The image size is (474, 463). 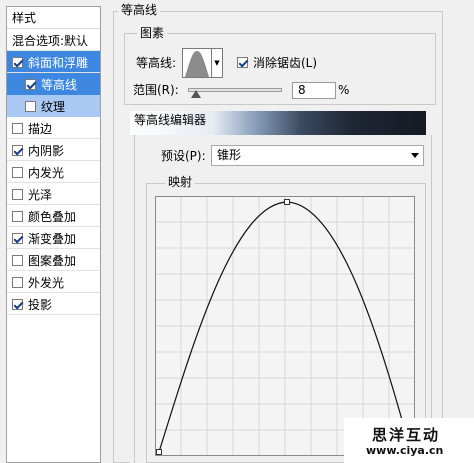 I want to click on blending-options-item: 混合选项:默认, so click(x=53, y=40).